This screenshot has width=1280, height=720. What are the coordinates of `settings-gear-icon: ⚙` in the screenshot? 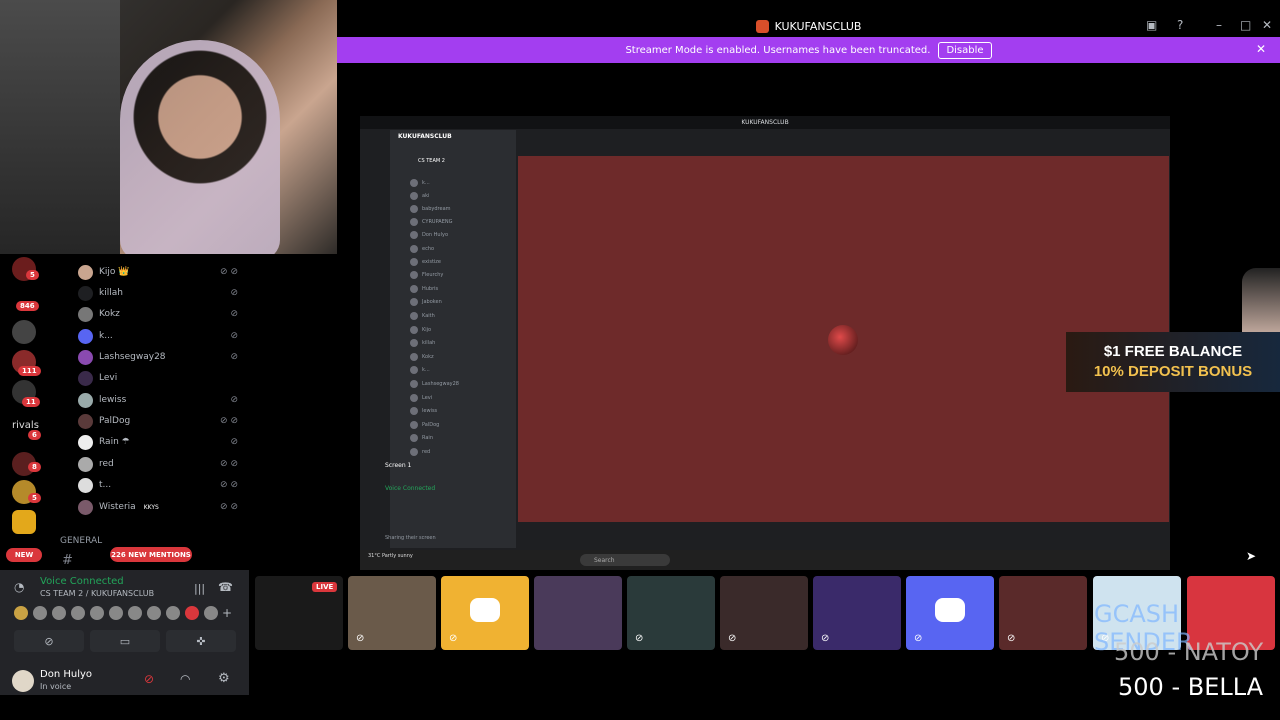 It's located at (224, 678).